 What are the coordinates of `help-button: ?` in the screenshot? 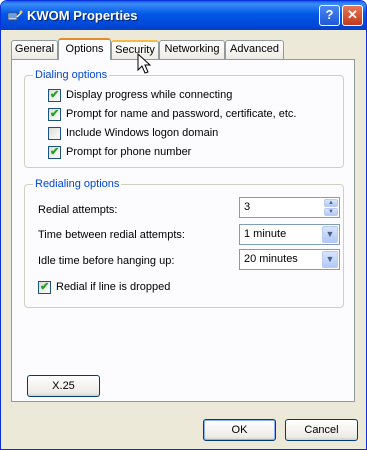 It's located at (329, 15).